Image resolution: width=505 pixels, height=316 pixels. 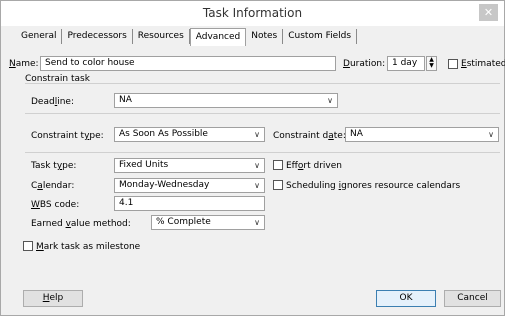 I want to click on title-bar: Task Information ✕, so click(x=252, y=13).